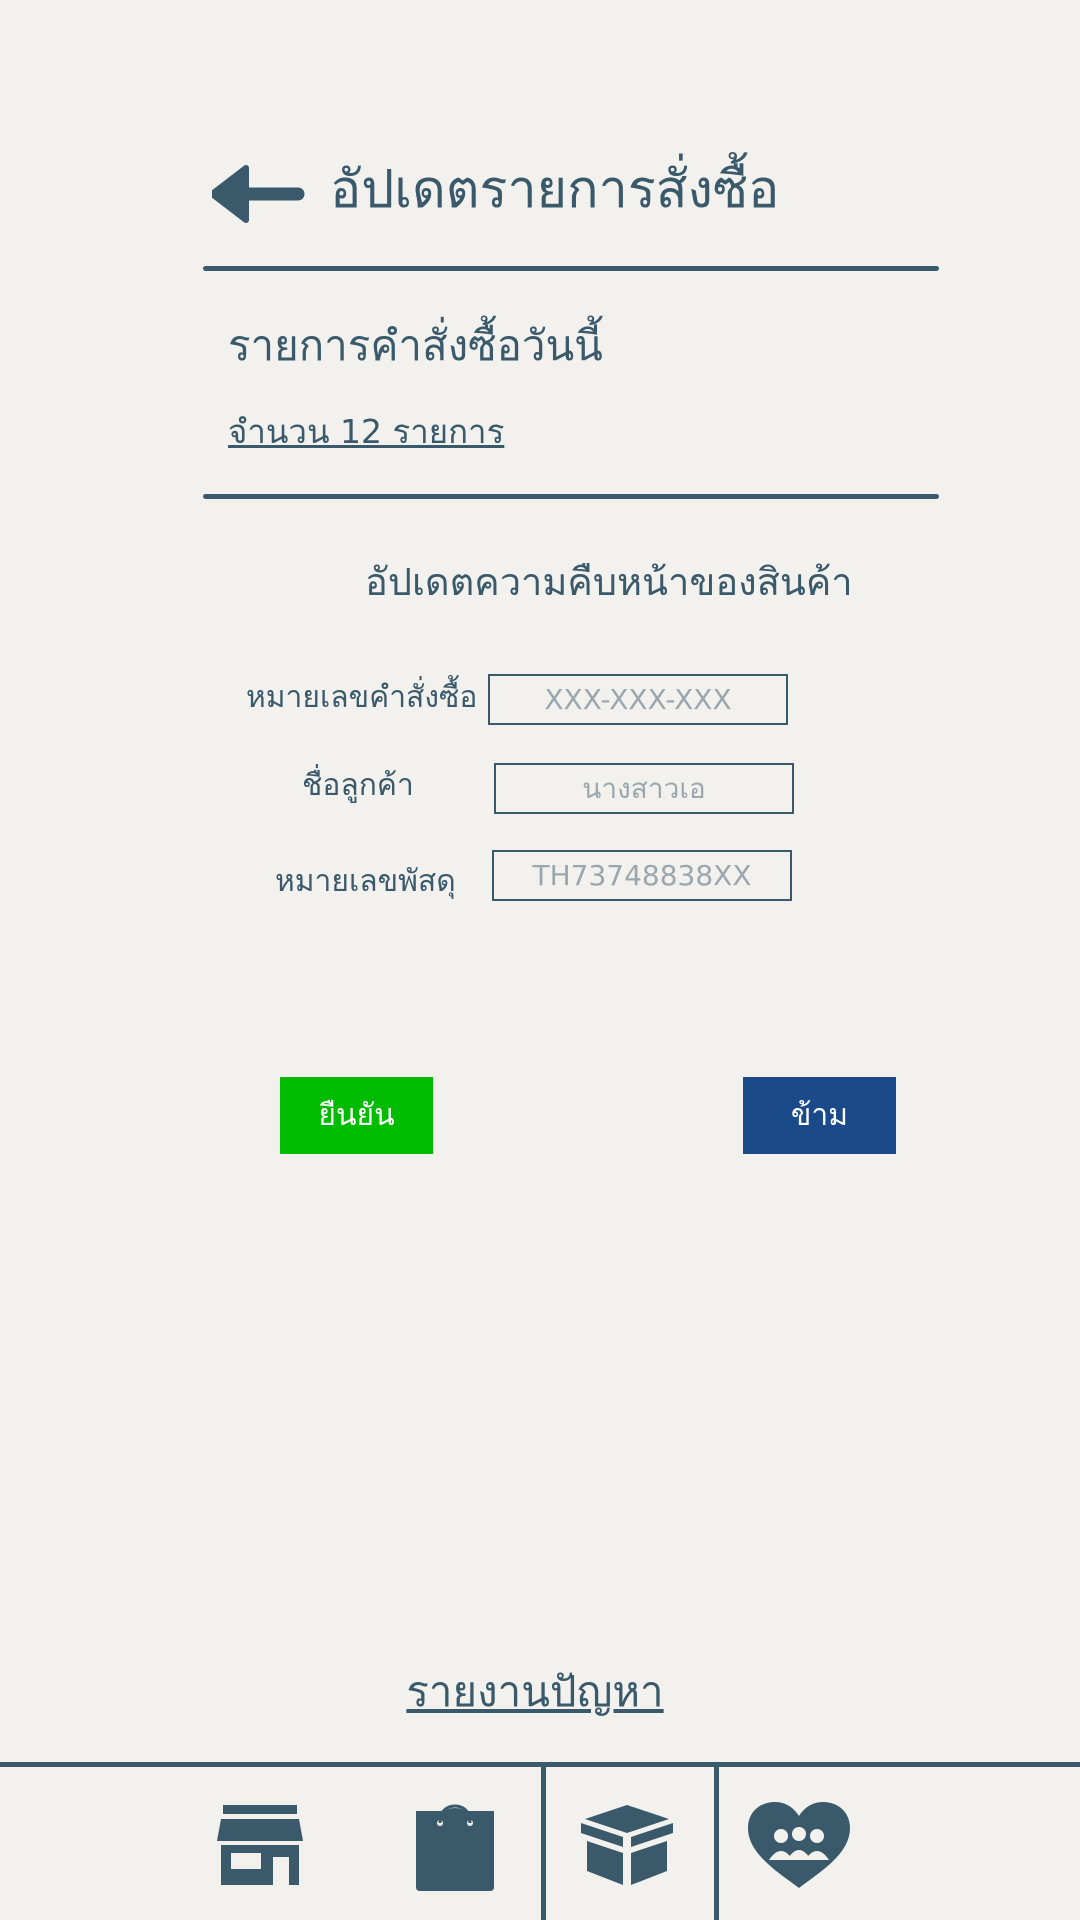 The width and height of the screenshot is (1080, 1920). Describe the element at coordinates (571, 496) in the screenshot. I see `summary-divider` at that location.